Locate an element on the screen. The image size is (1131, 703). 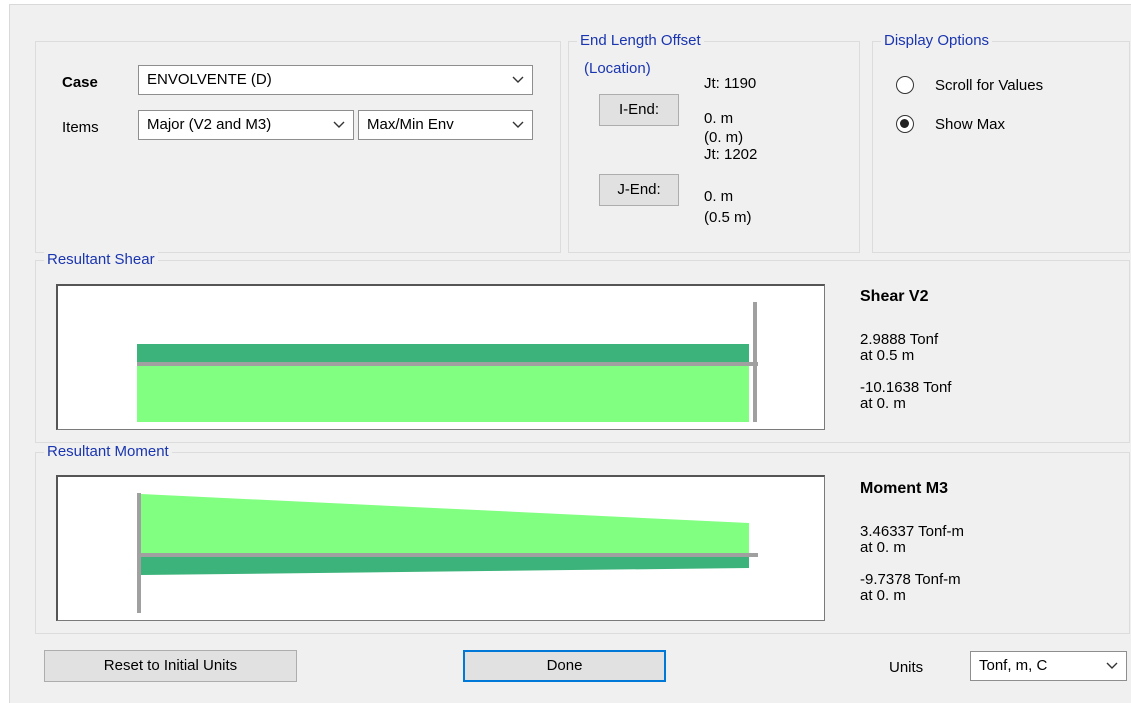
j-end-offset: 0. m is located at coordinates (719, 196).